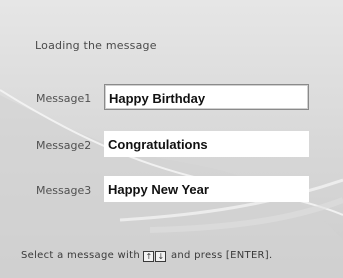 The width and height of the screenshot is (343, 278). I want to click on message-option-3: Happy New Year, so click(206, 189).